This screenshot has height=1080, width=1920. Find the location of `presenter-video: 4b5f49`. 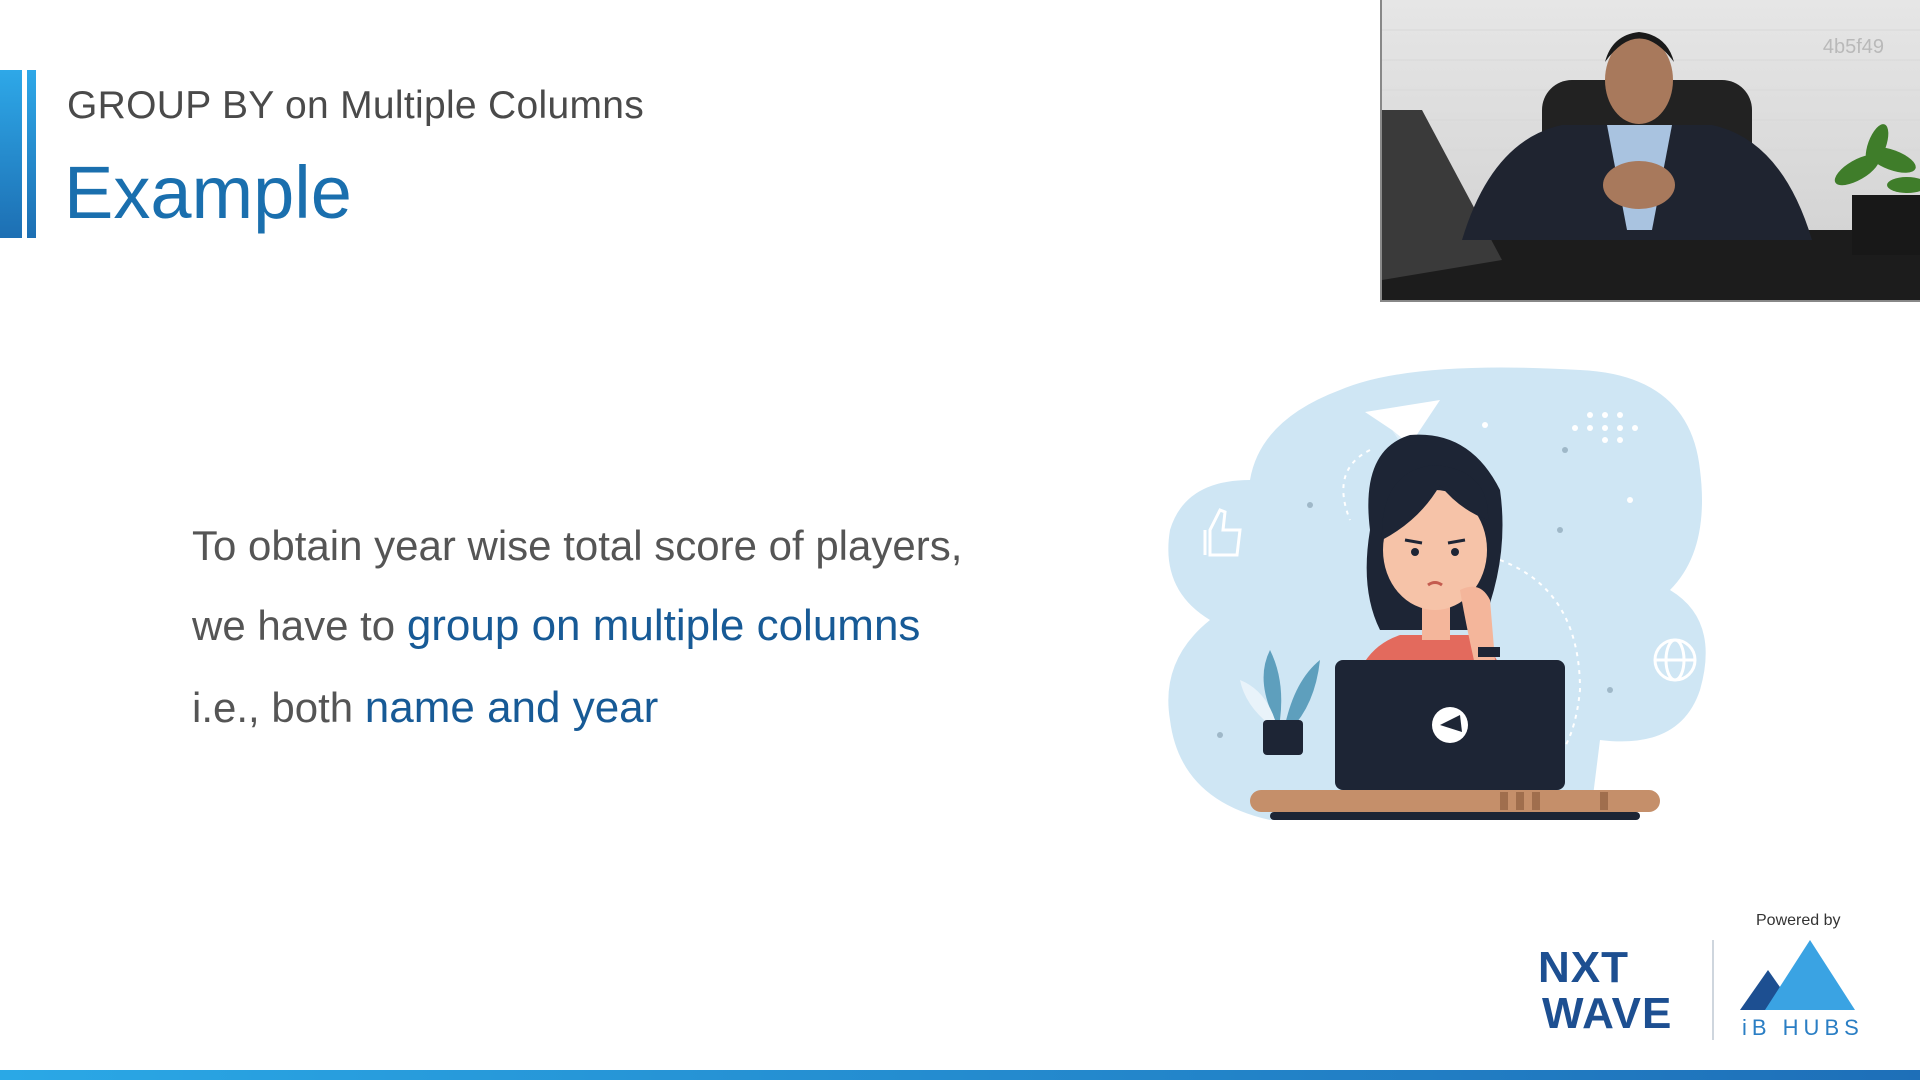

presenter-video: 4b5f49 is located at coordinates (1650, 151).